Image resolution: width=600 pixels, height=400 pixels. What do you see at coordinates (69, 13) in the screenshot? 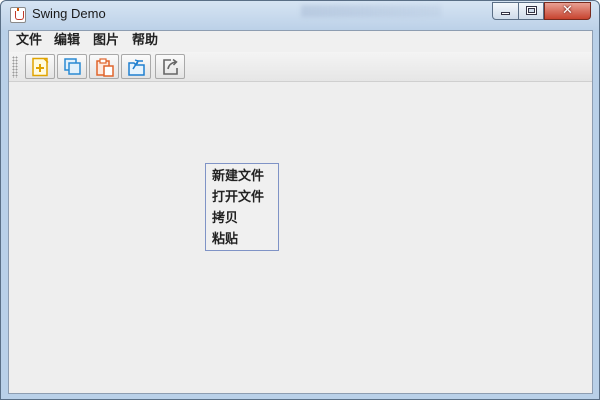
I see `window-title: Swing Demo` at bounding box center [69, 13].